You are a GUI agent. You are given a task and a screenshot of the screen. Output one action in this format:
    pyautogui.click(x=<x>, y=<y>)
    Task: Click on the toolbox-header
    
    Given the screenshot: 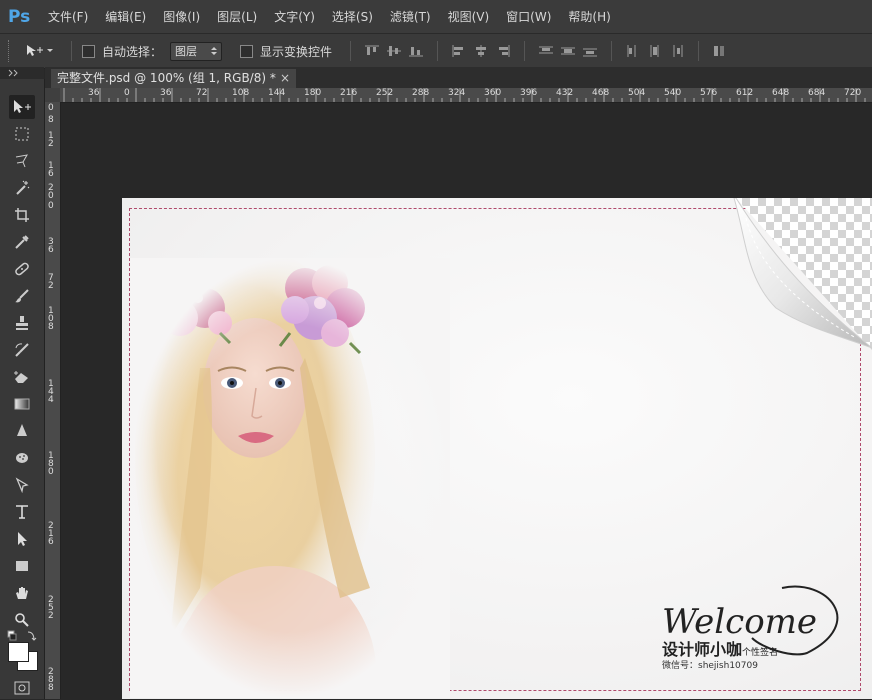 What is the action you would take?
    pyautogui.click(x=22, y=73)
    